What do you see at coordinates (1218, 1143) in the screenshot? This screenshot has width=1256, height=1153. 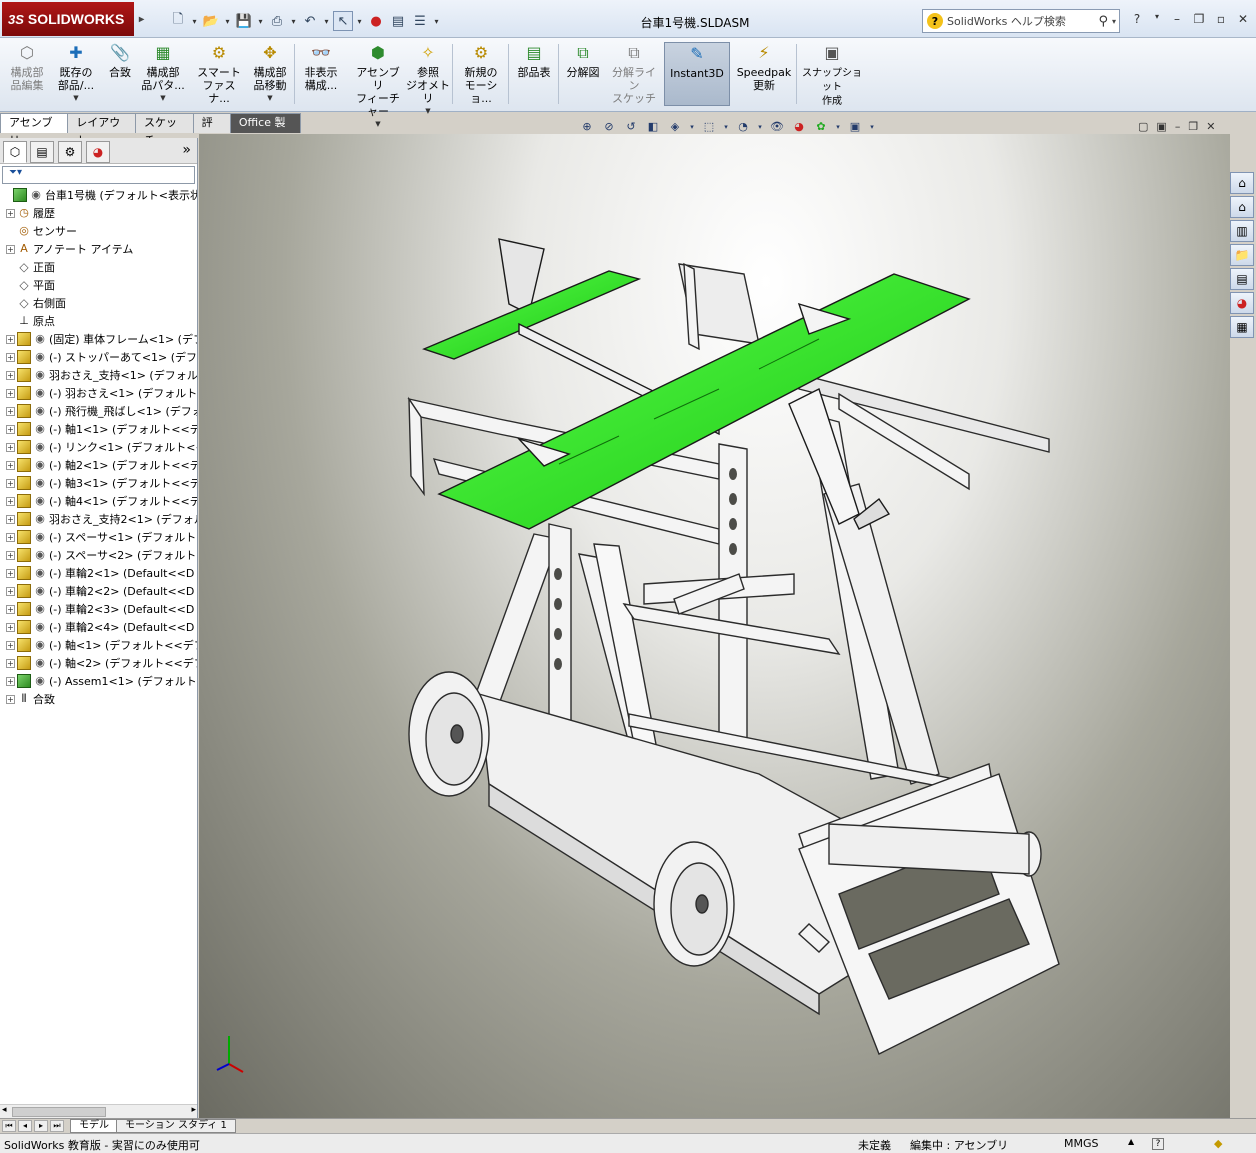 I see `tag-icon: ◆` at bounding box center [1218, 1143].